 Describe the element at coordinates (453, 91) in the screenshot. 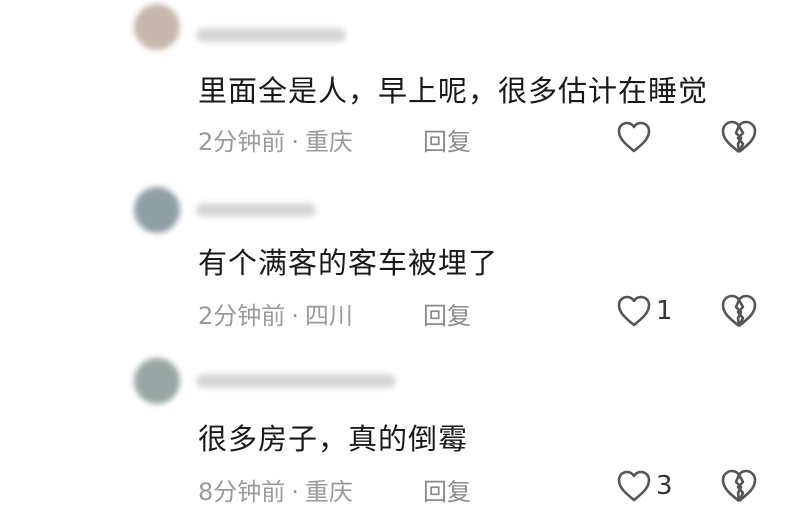

I see `comment-text: 里面全是人，早上呢，很多估计在睡觉` at that location.